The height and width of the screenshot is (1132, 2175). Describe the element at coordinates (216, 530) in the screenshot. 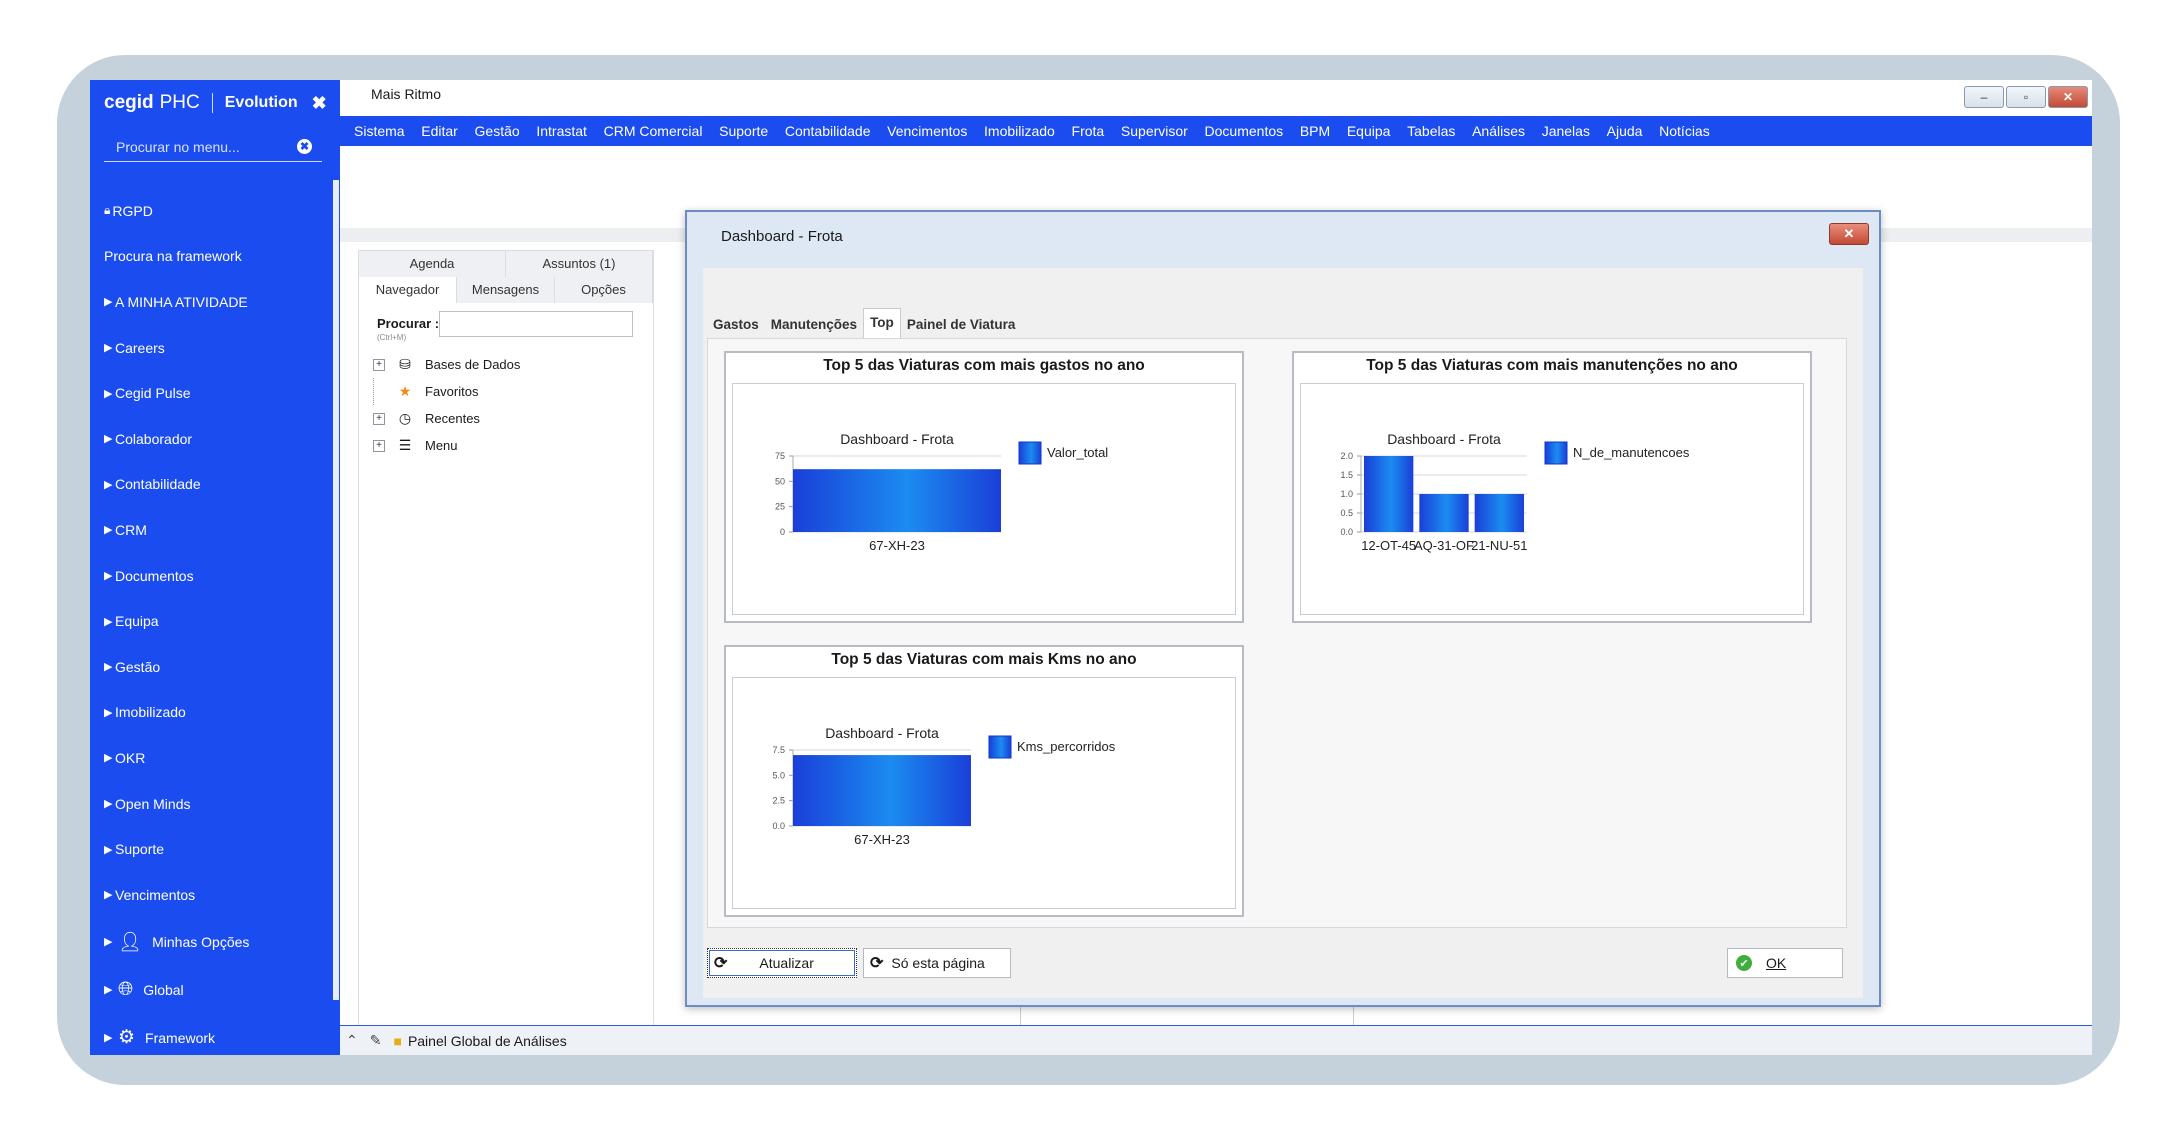

I see `sidebar-item-crm: ▶ CRM` at that location.